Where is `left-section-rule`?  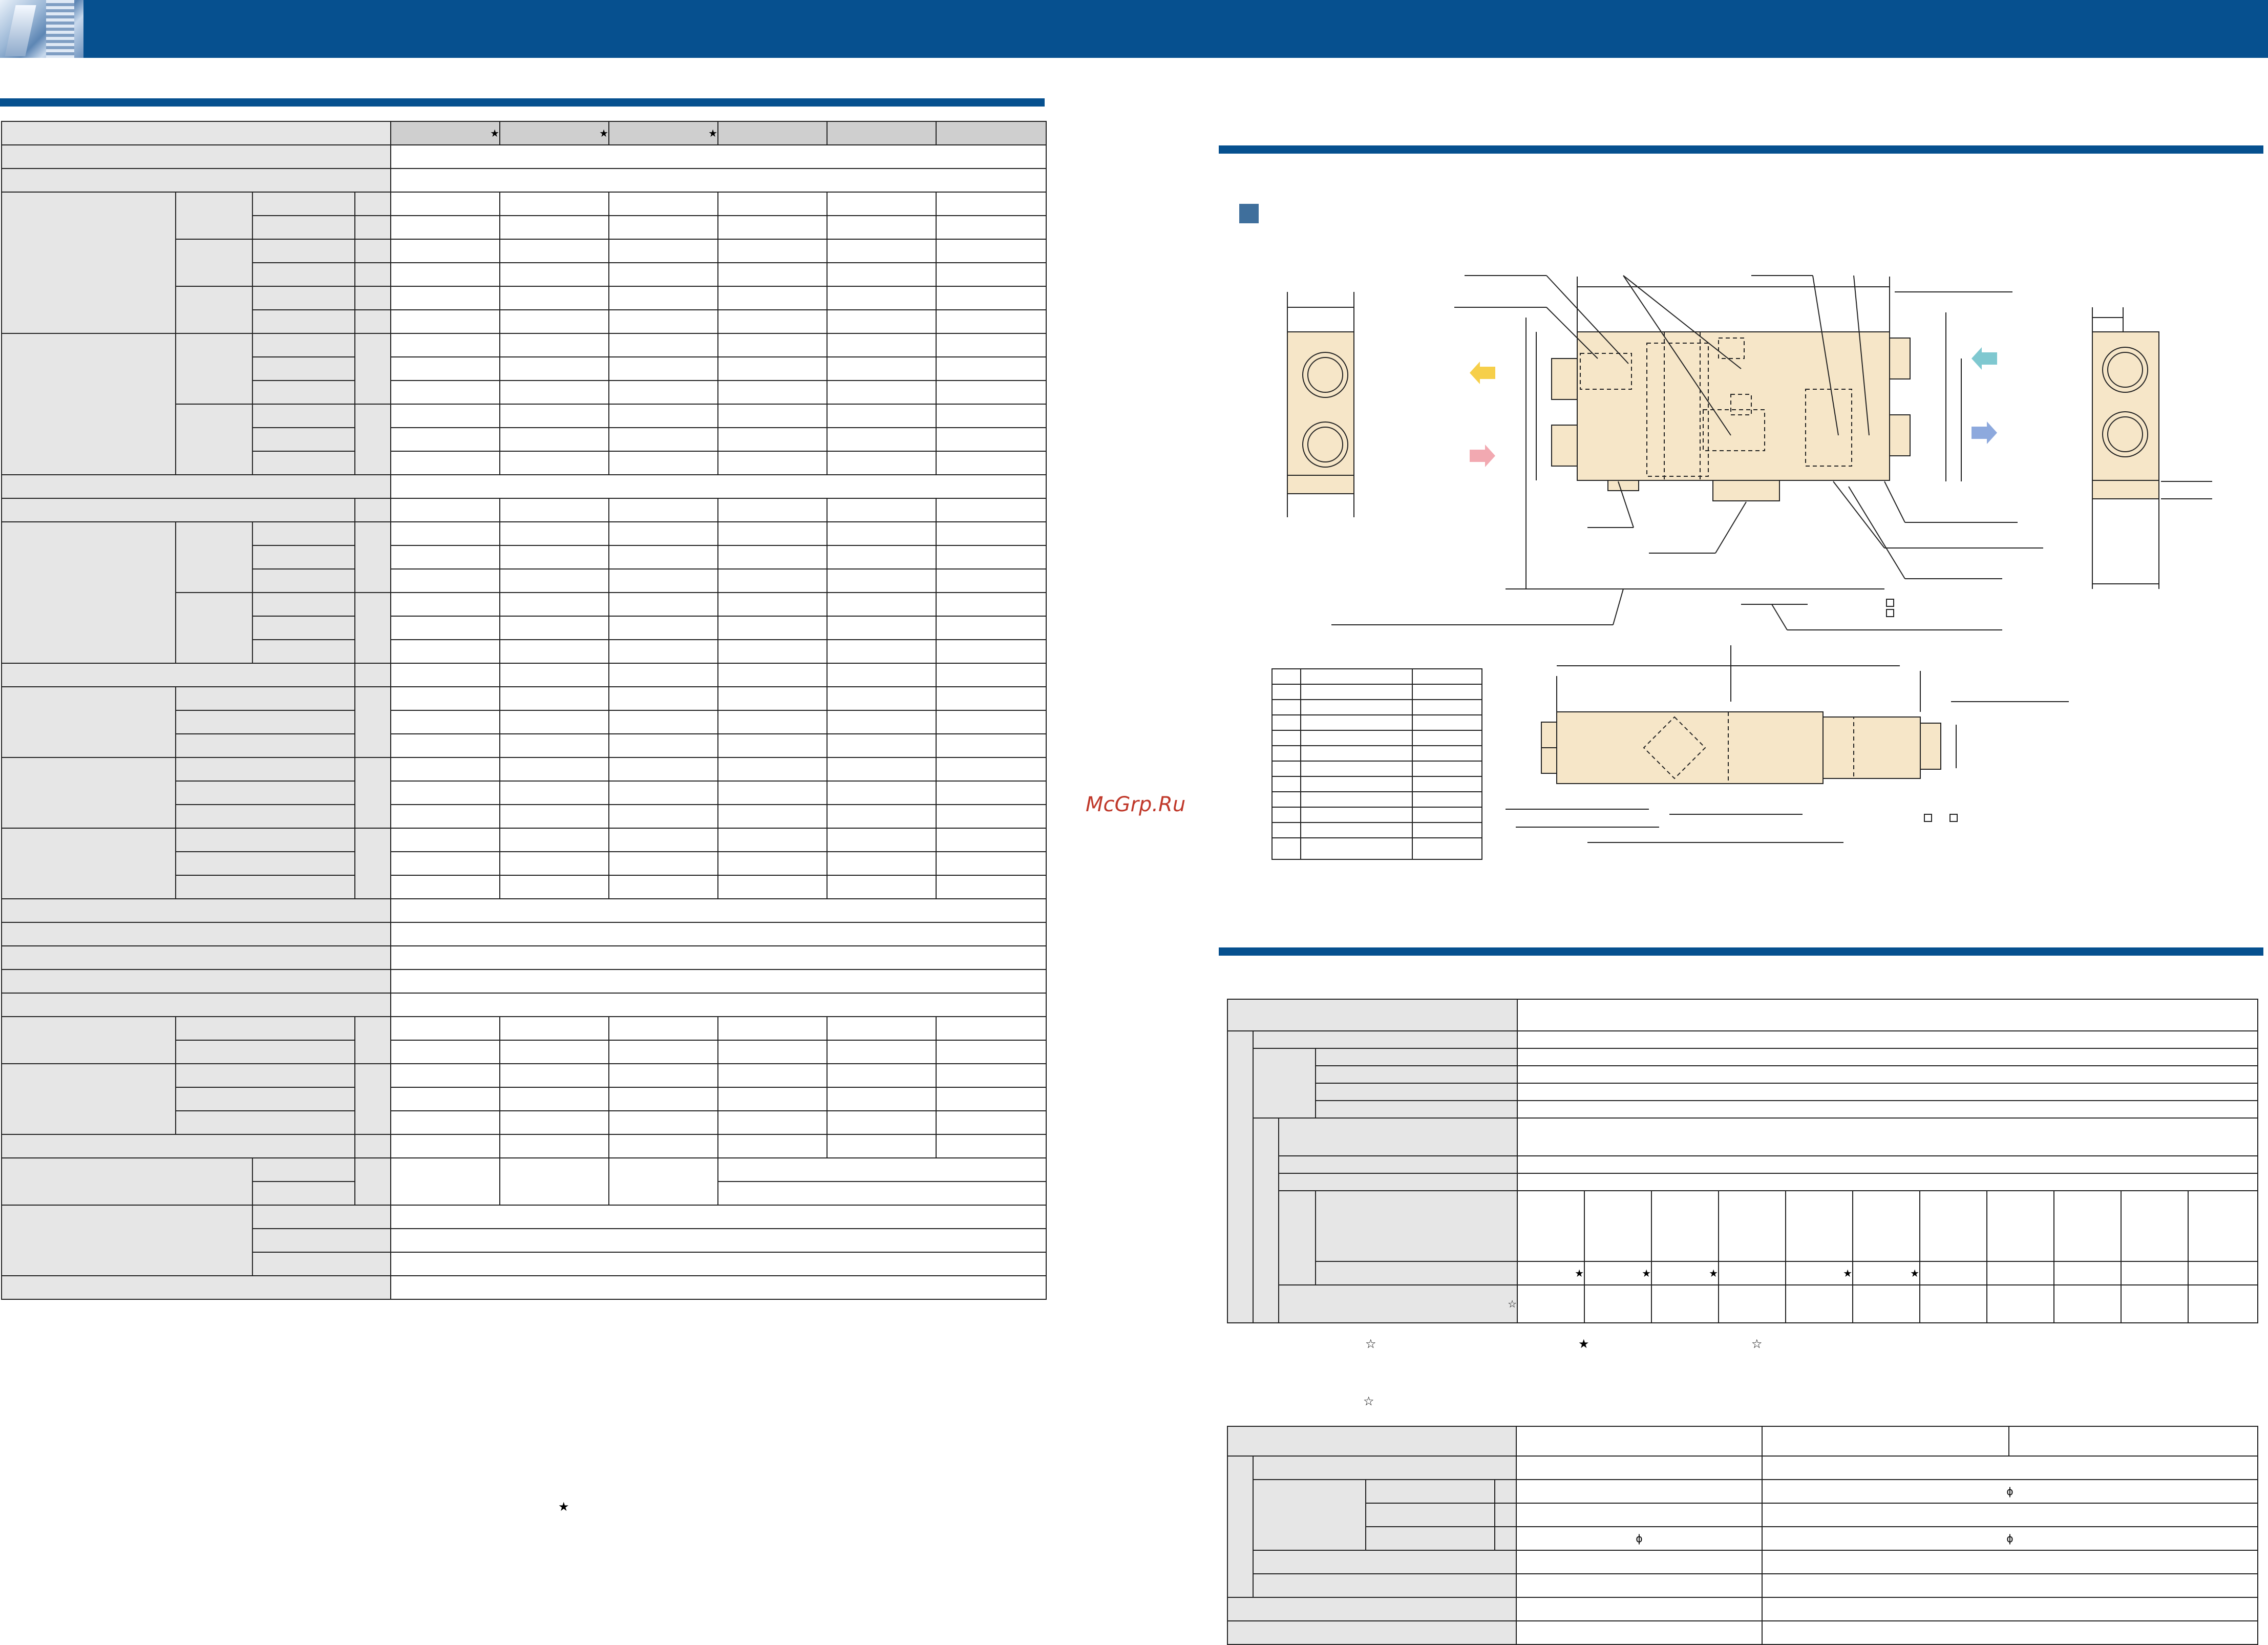 left-section-rule is located at coordinates (522, 103).